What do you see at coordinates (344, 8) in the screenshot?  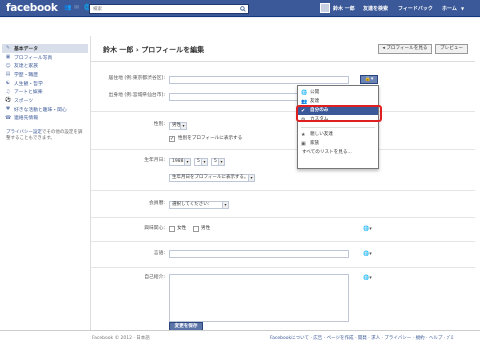 I see `user-name-link: 鈴木 一郎` at bounding box center [344, 8].